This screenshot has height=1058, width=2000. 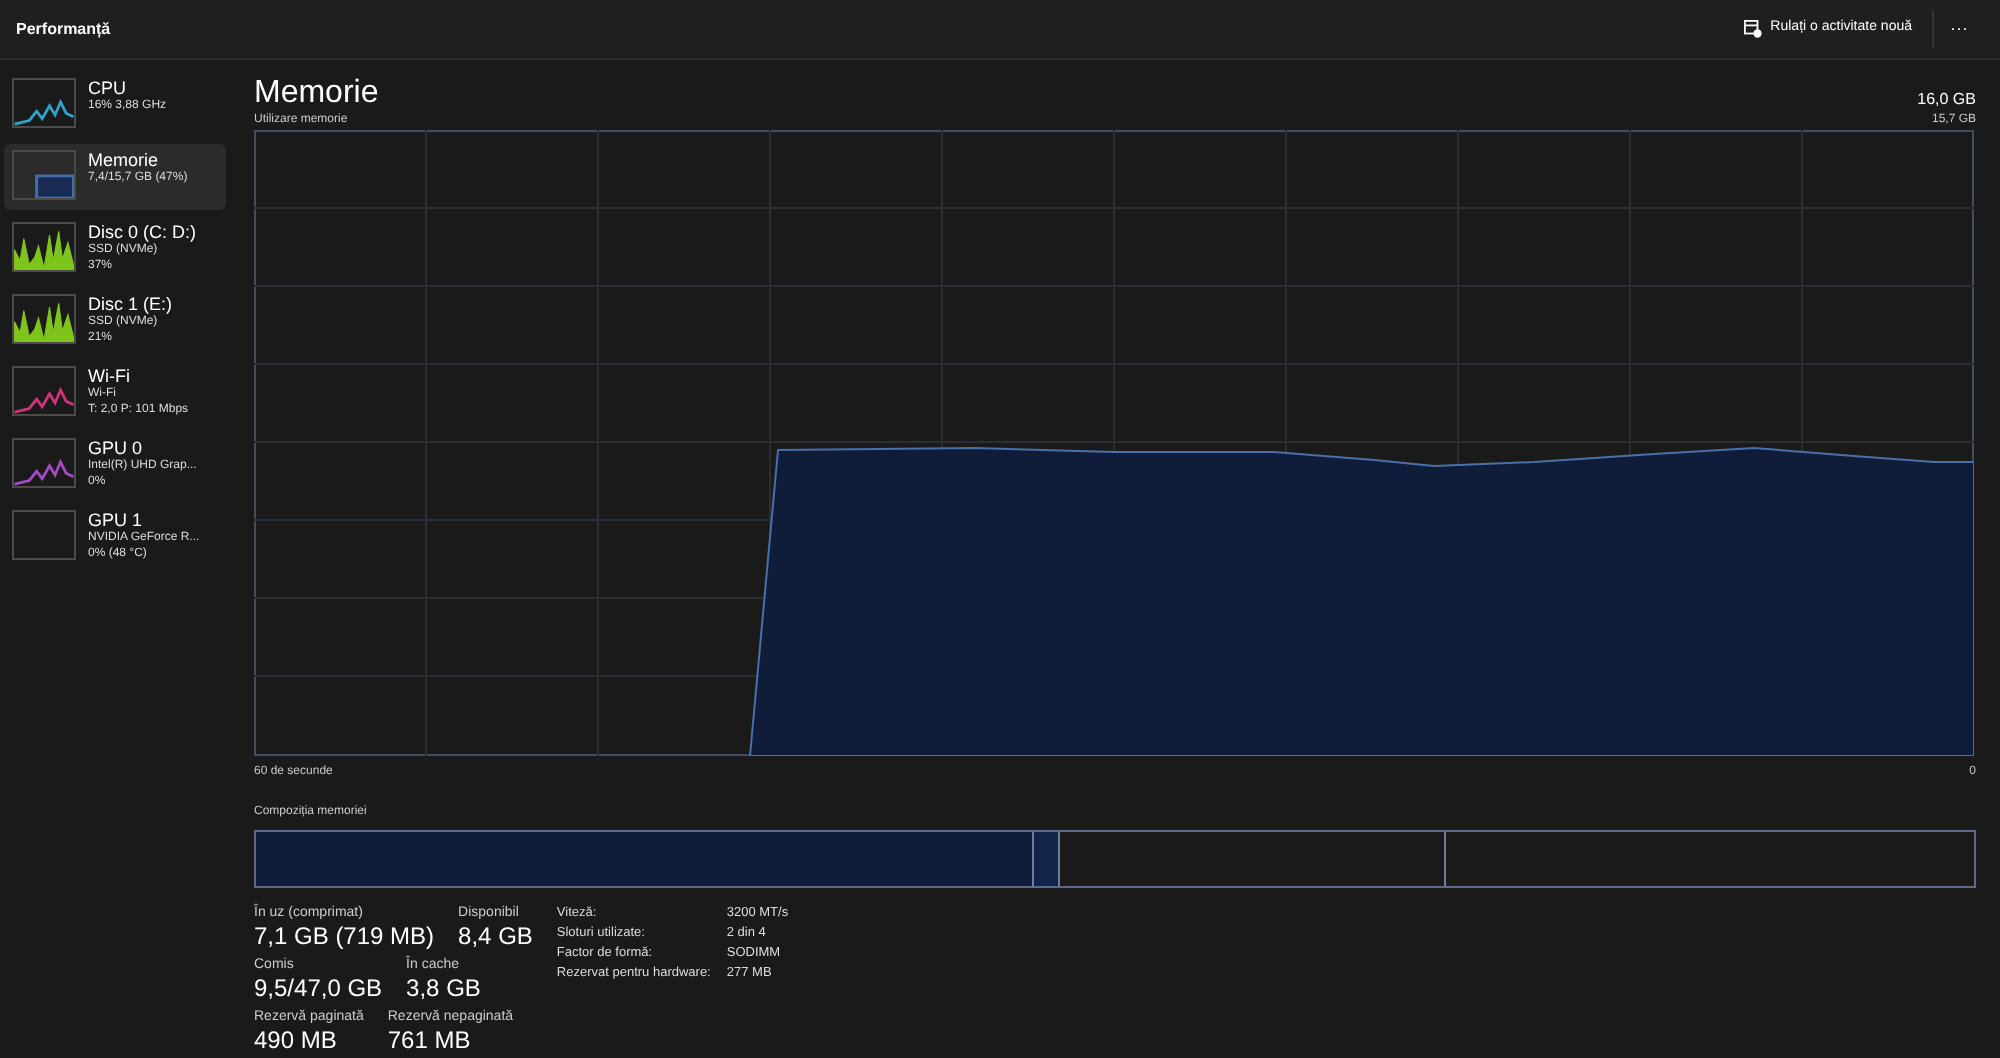 What do you see at coordinates (318, 989) in the screenshot?
I see `stat-value: 9,5/47,0 GB` at bounding box center [318, 989].